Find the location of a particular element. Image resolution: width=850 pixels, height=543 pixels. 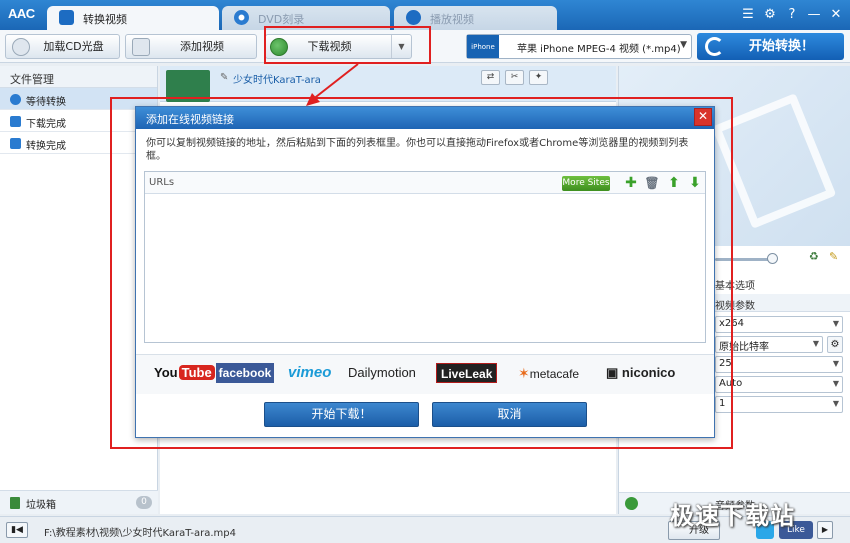

youtube-you: You is located at coordinates (166, 372).